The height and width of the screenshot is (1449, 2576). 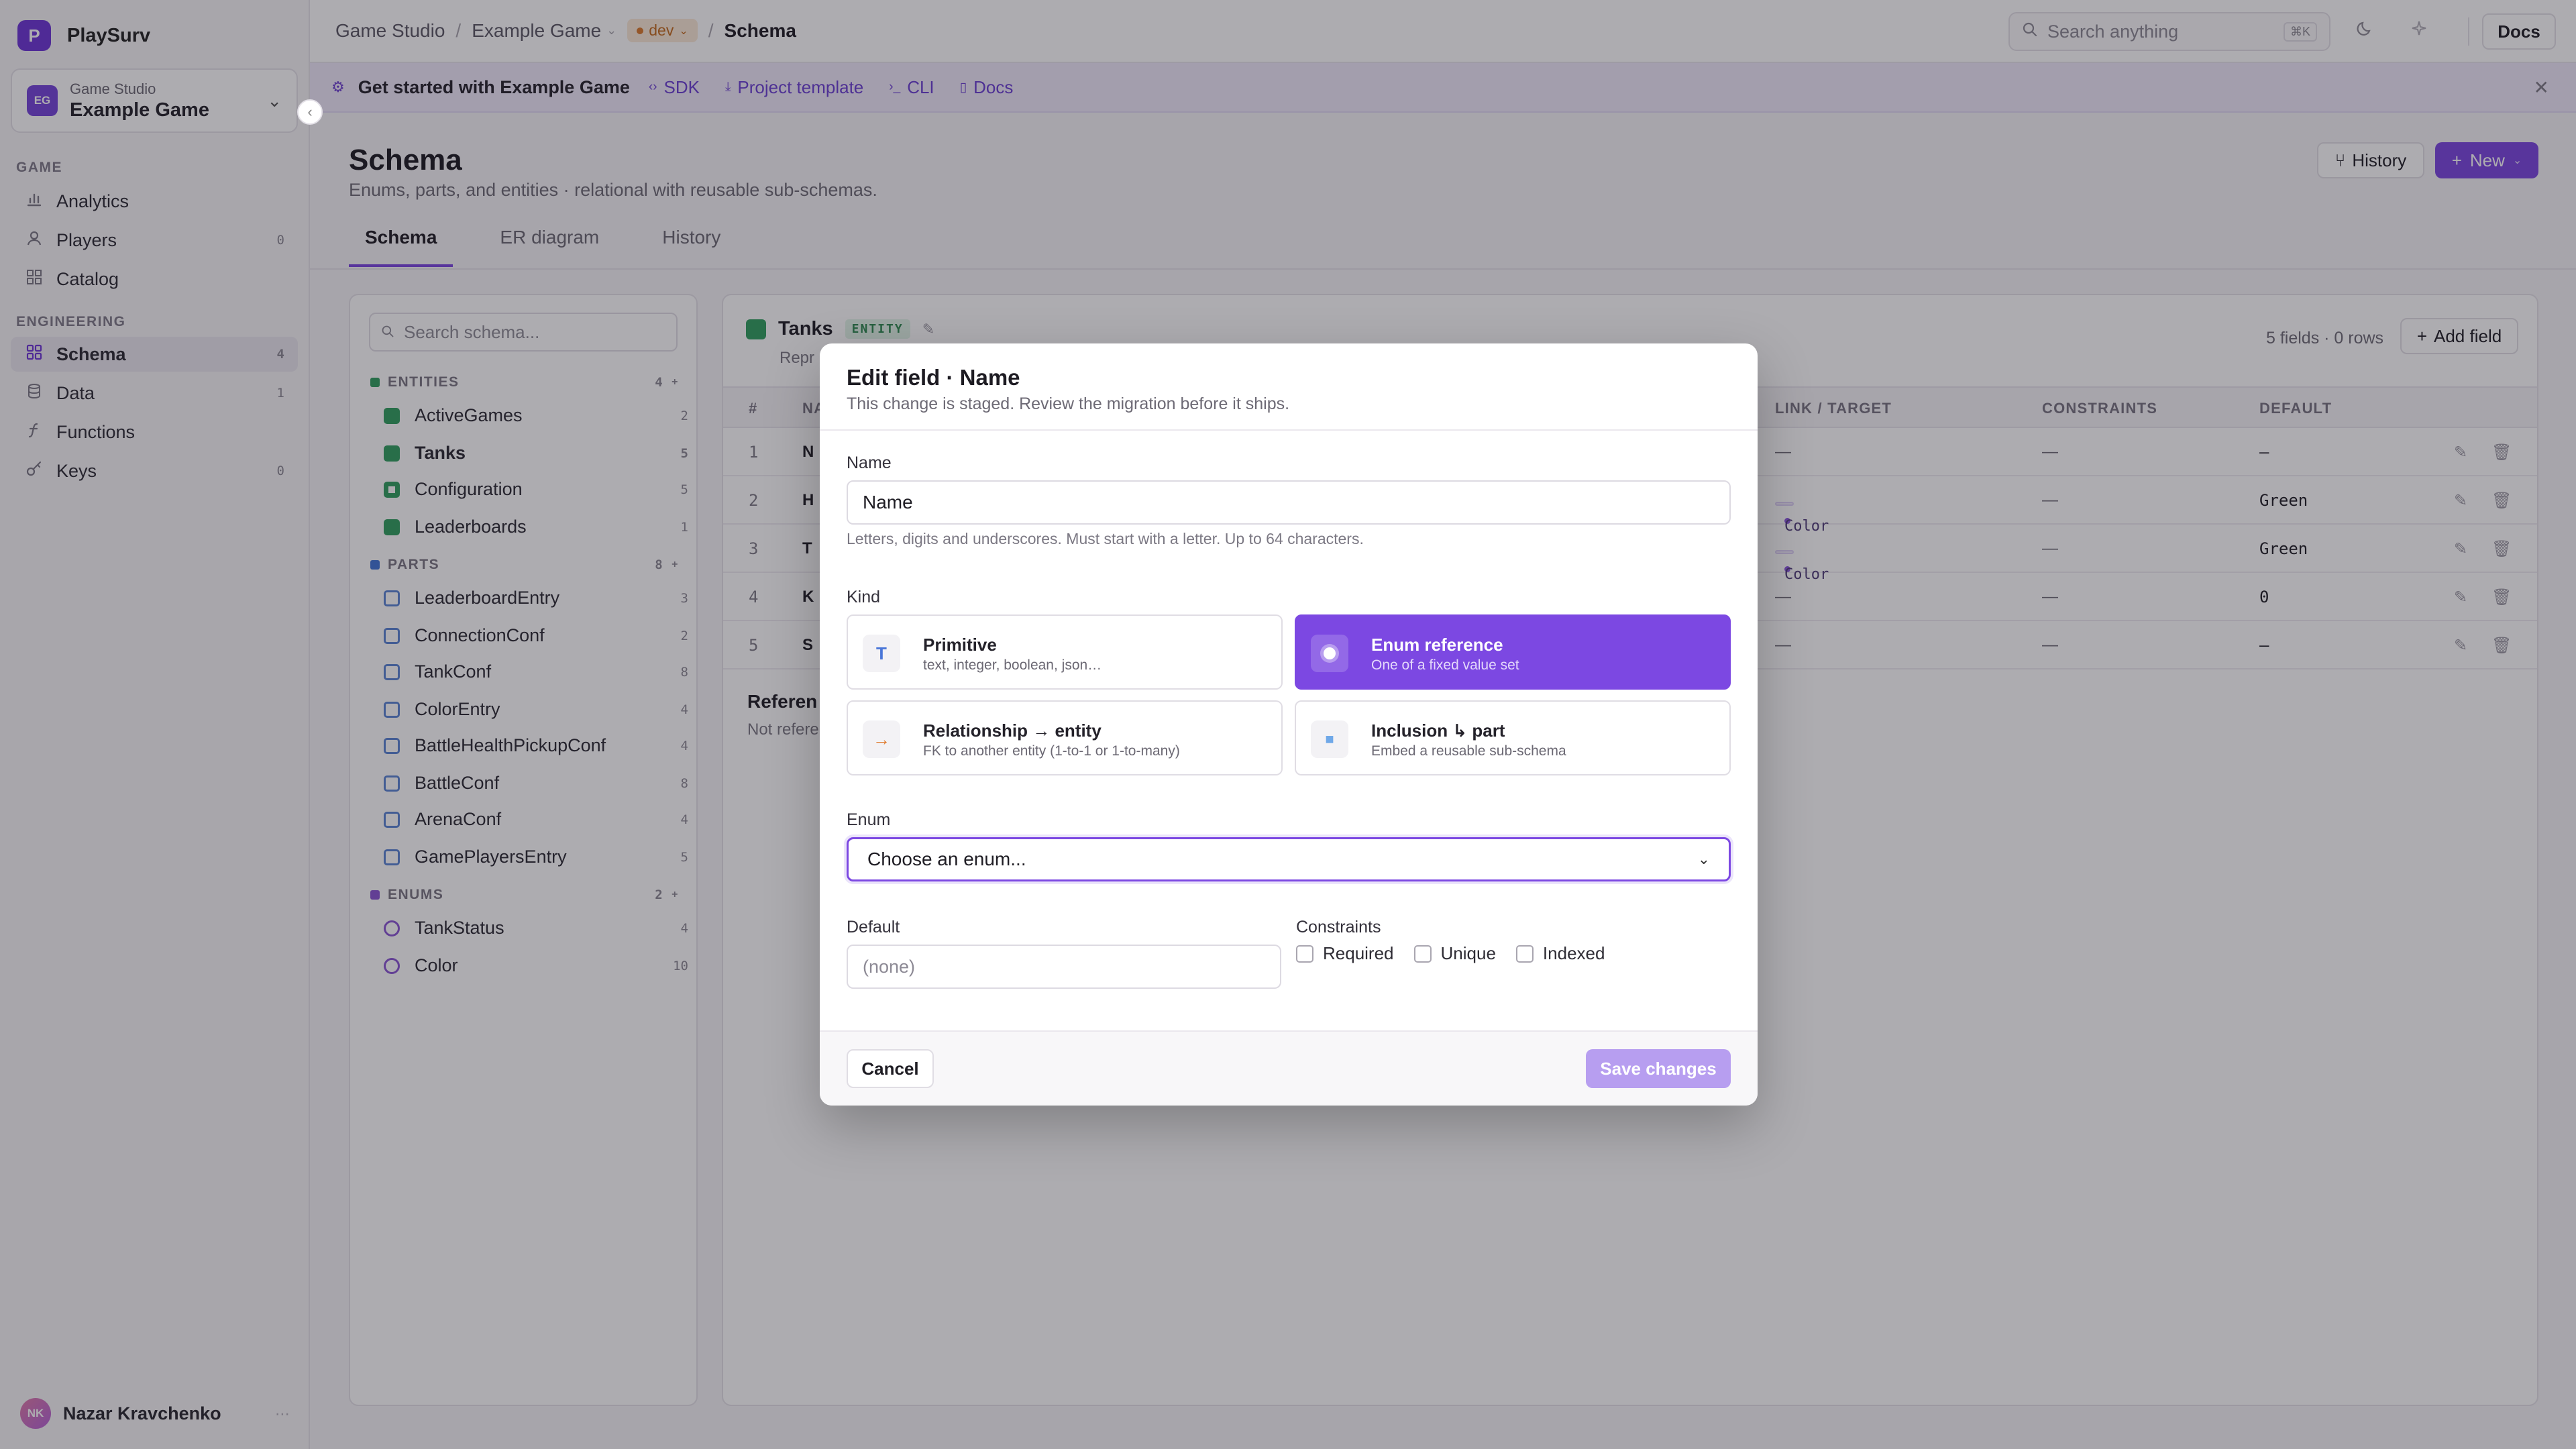 I want to click on kind-option-subtitle: Embed a reusable sub-schema, so click(x=1468, y=751).